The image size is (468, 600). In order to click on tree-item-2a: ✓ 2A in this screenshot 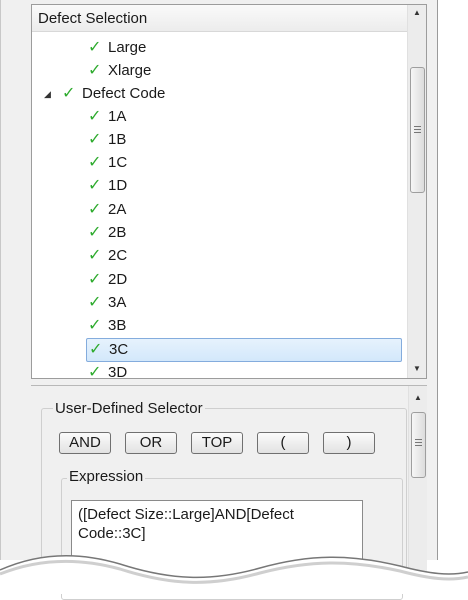, I will do `click(107, 210)`.